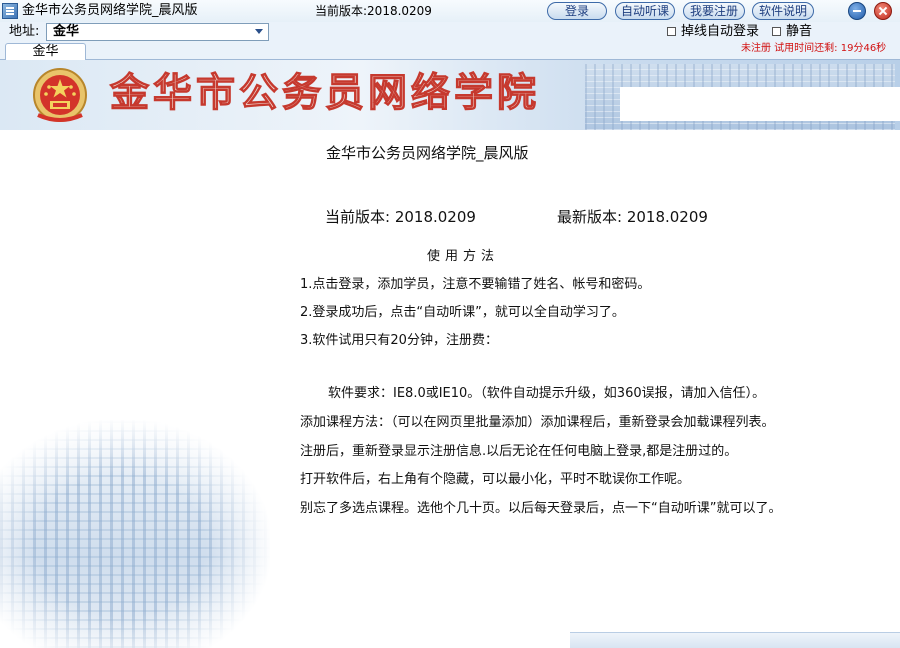 This screenshot has height=648, width=900. I want to click on tip-line: 别忘了多选点课程。选他个几十页。以后每天登录后，点一下“自动听课”就可以了。, so click(541, 508).